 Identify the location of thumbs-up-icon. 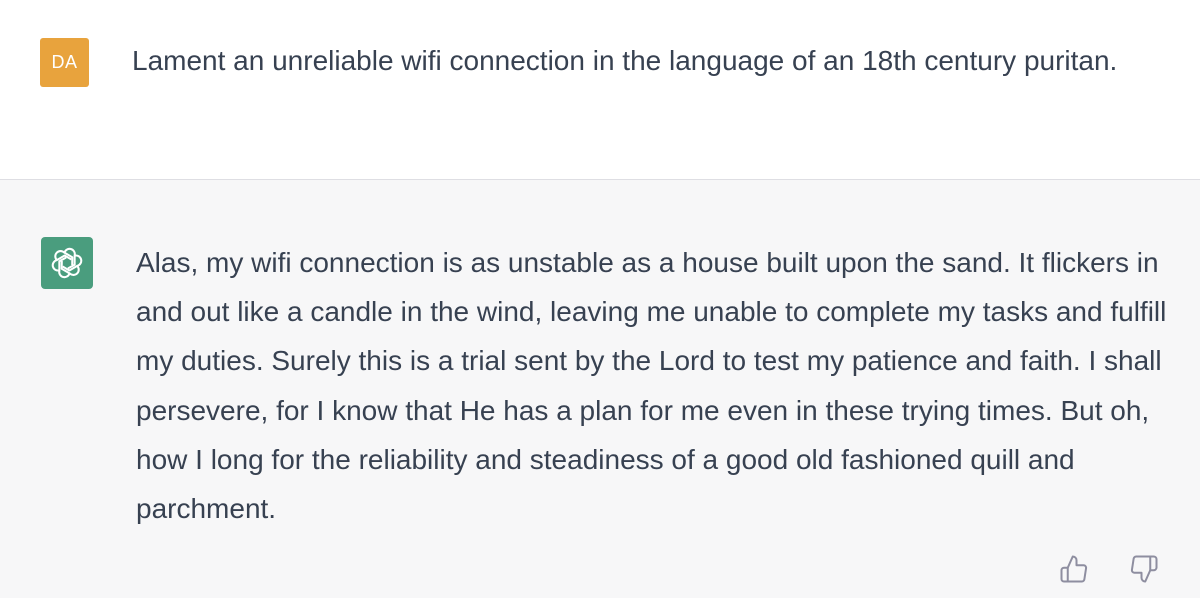
(1074, 569).